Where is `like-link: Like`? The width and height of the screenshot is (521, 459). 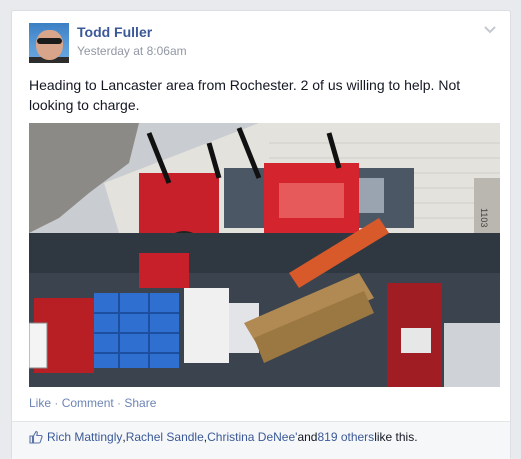 like-link: Like is located at coordinates (40, 403).